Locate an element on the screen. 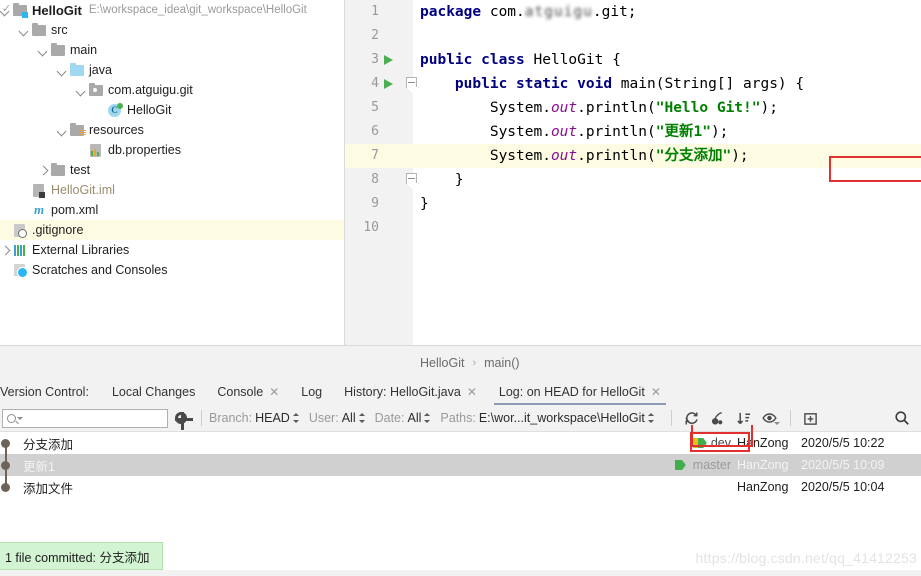  vcs-tab-label: Console is located at coordinates (240, 391).